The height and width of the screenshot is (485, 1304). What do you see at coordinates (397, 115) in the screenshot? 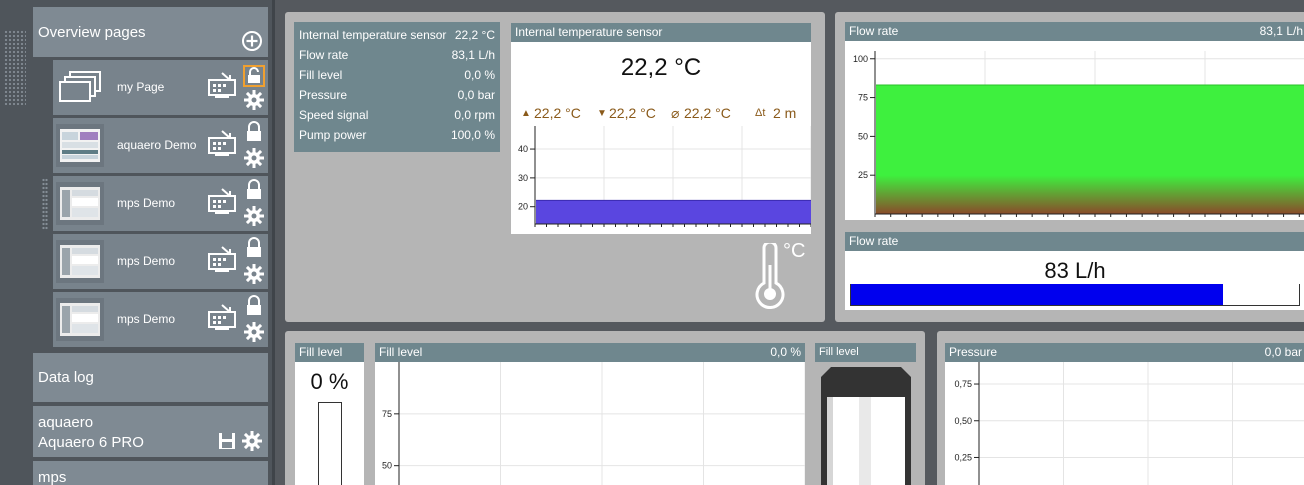
I see `sensor-table-row: Speed signal 0,0 rpm` at bounding box center [397, 115].